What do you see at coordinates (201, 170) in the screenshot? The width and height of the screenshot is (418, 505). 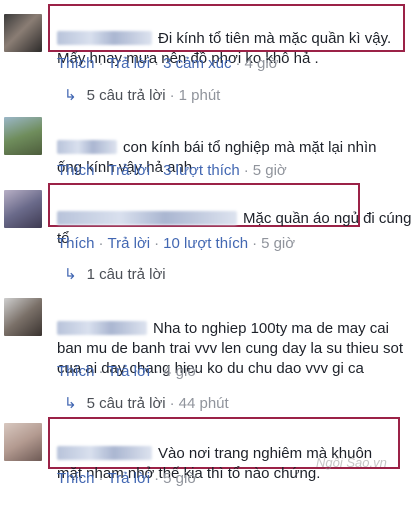 I see `reactions-count: 3 lượt thích` at bounding box center [201, 170].